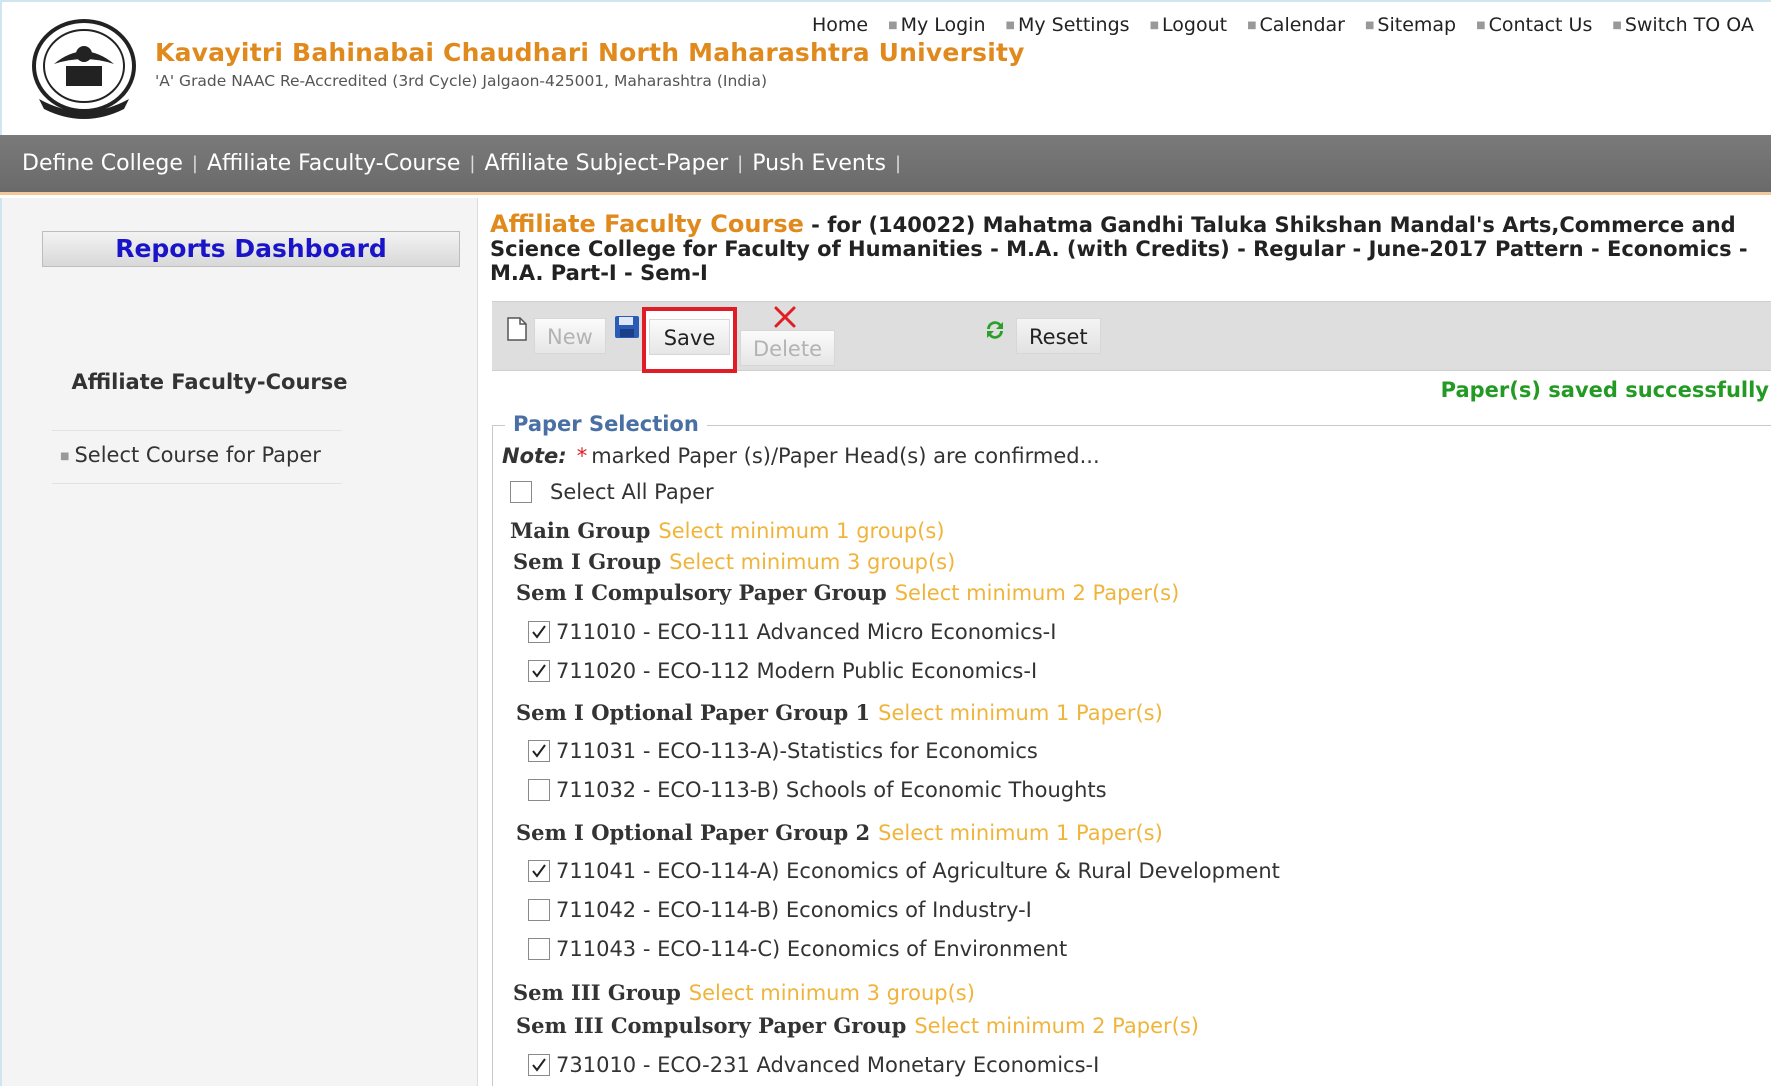 This screenshot has height=1086, width=1771. Describe the element at coordinates (521, 492) in the screenshot. I see `select-all-checkbox` at that location.